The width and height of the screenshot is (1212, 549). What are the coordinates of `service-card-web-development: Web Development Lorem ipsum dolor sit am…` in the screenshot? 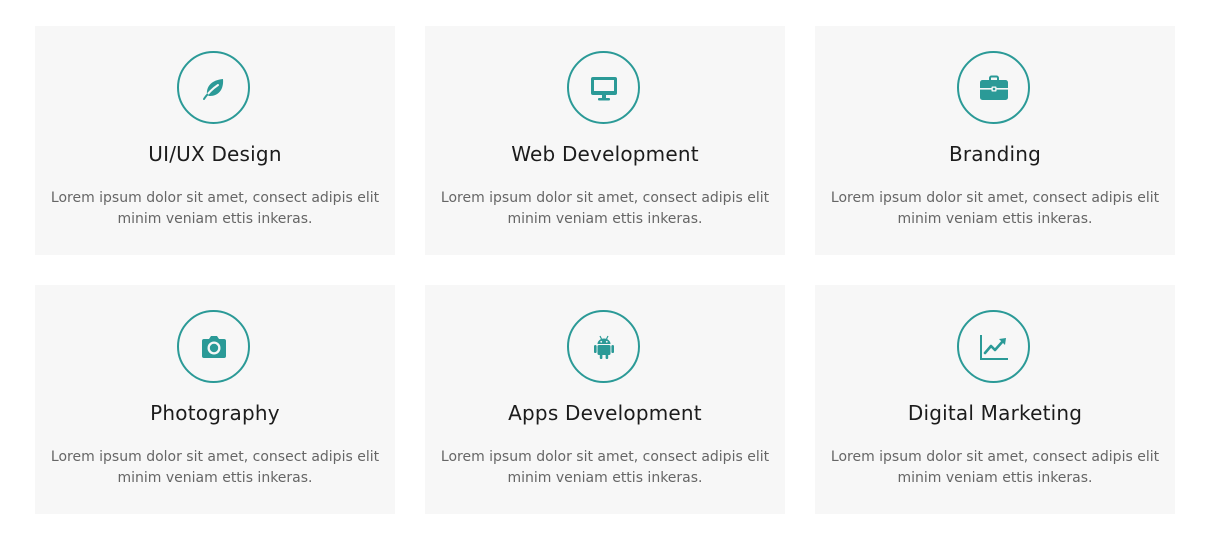 It's located at (605, 140).